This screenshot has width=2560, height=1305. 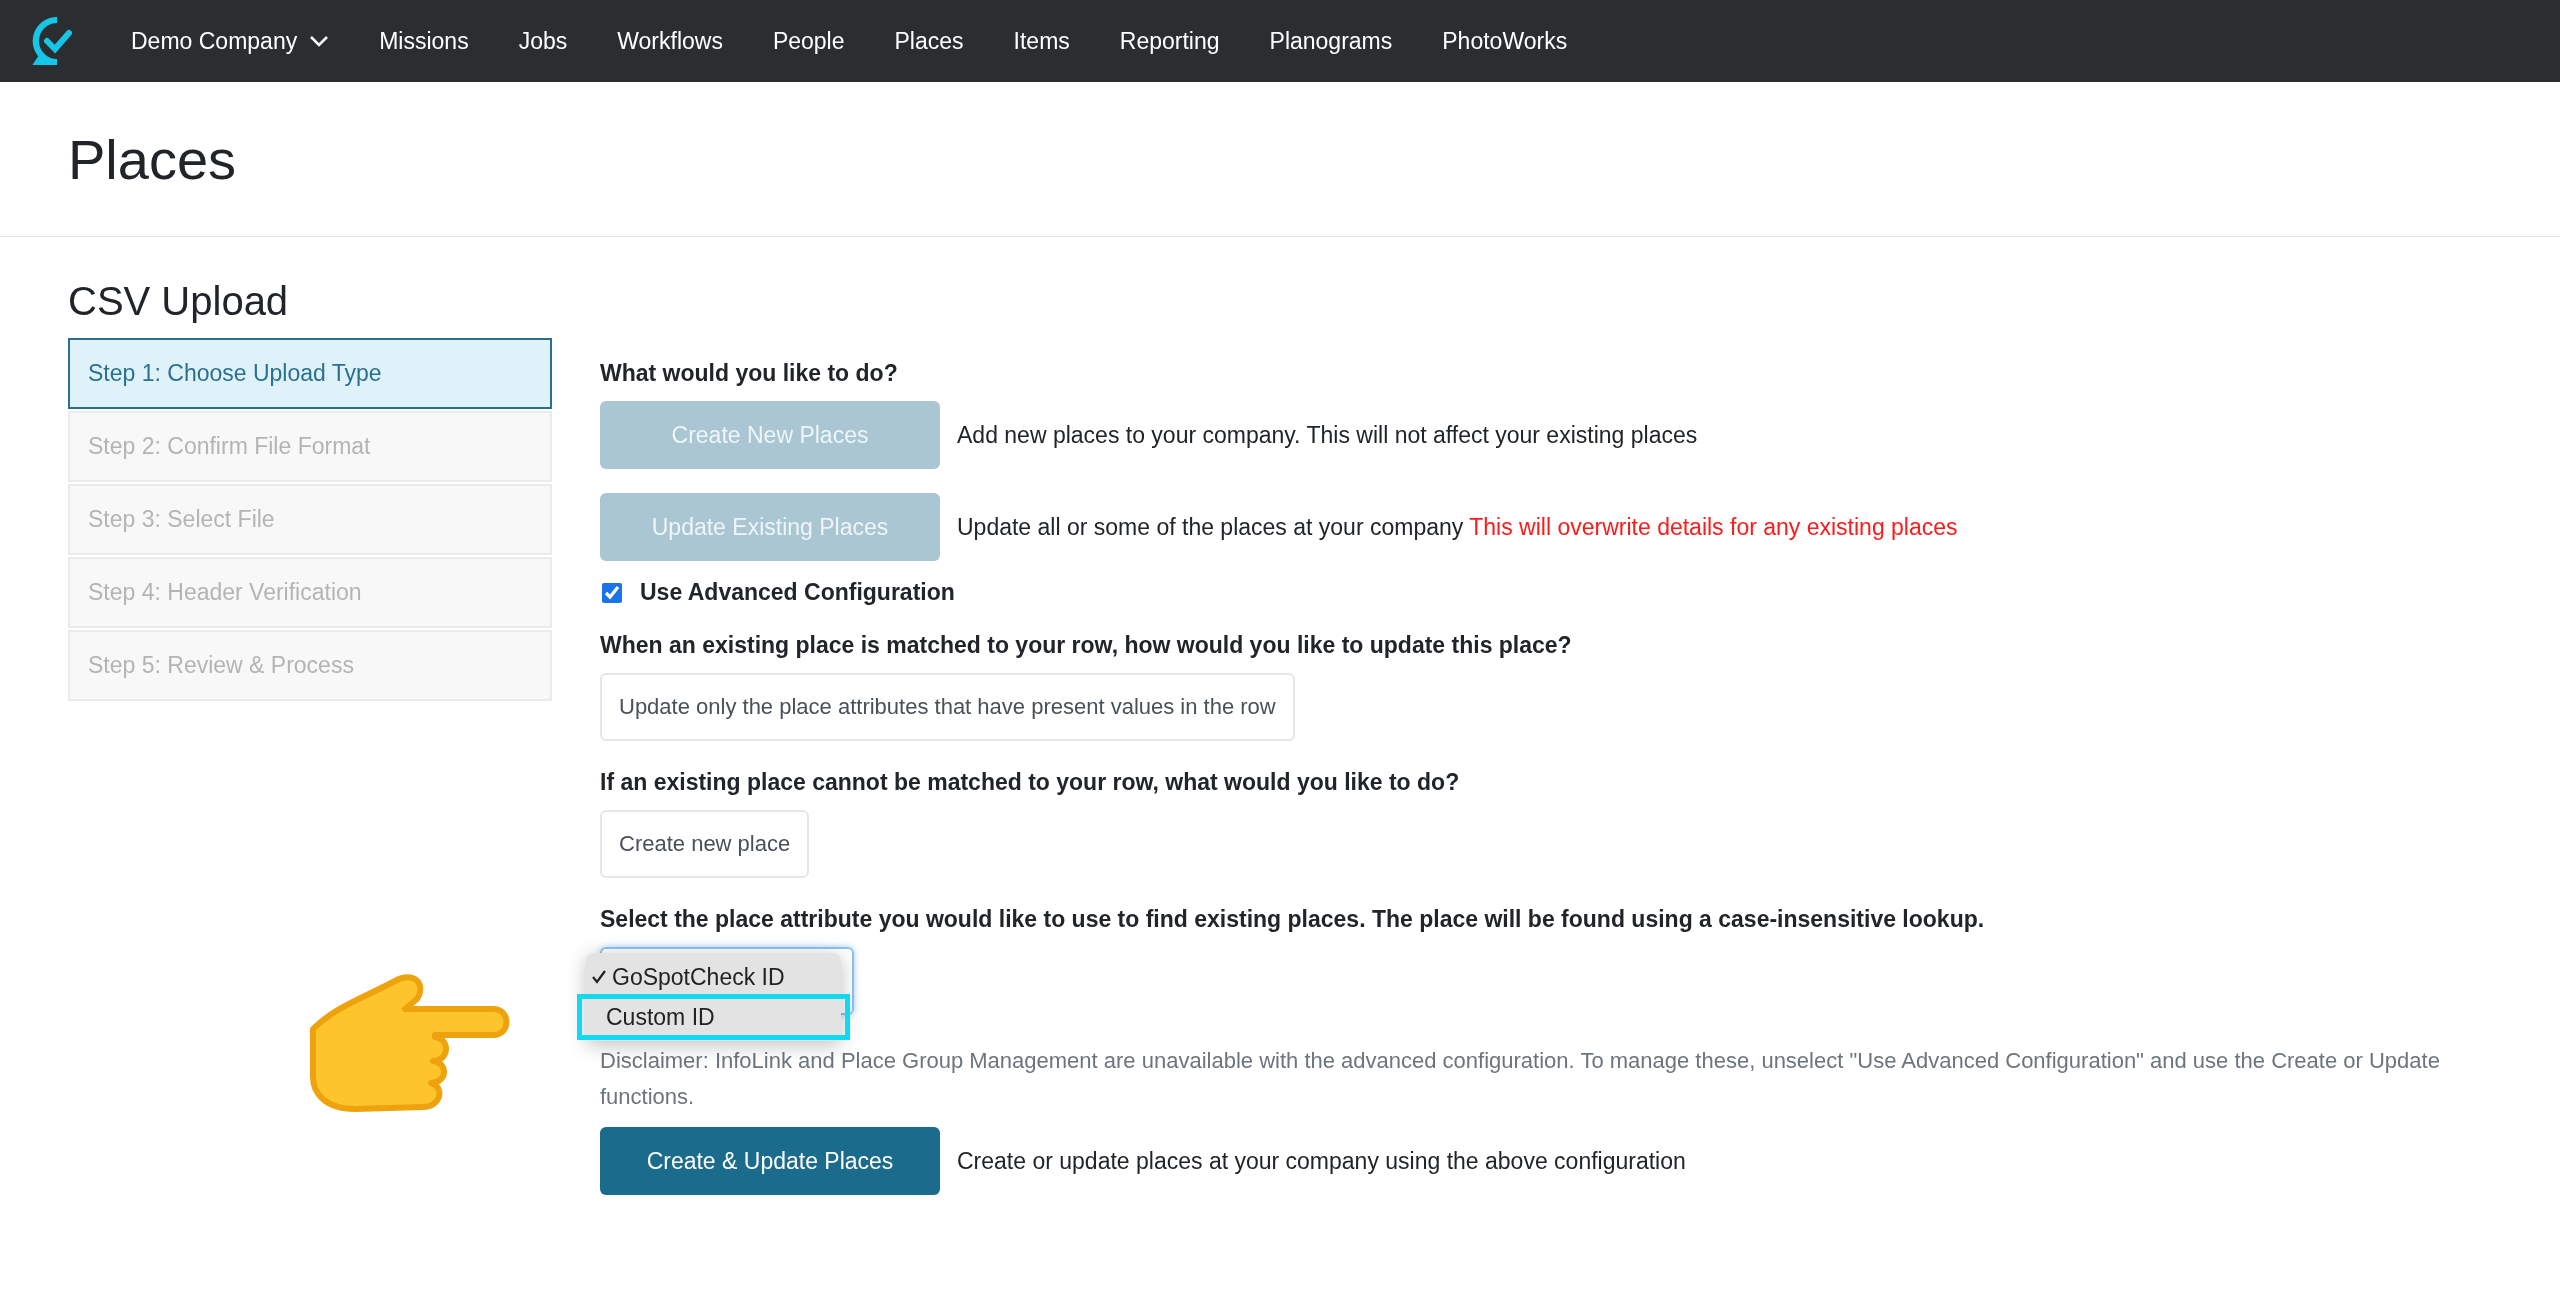 I want to click on dropdown-option: Custom ID, so click(x=713, y=1017).